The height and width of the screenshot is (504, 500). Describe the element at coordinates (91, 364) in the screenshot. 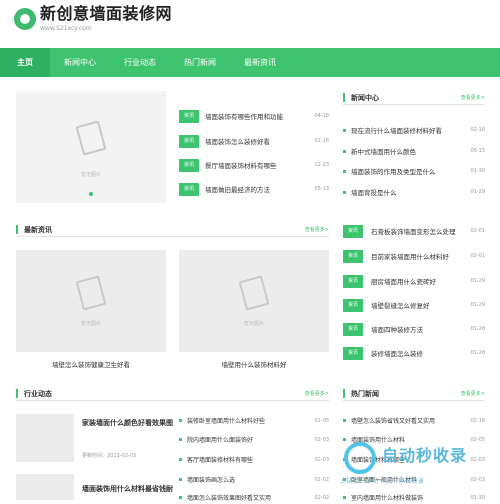

I see `card-caption: 墙壁怎么装饰健康卫生好看` at that location.